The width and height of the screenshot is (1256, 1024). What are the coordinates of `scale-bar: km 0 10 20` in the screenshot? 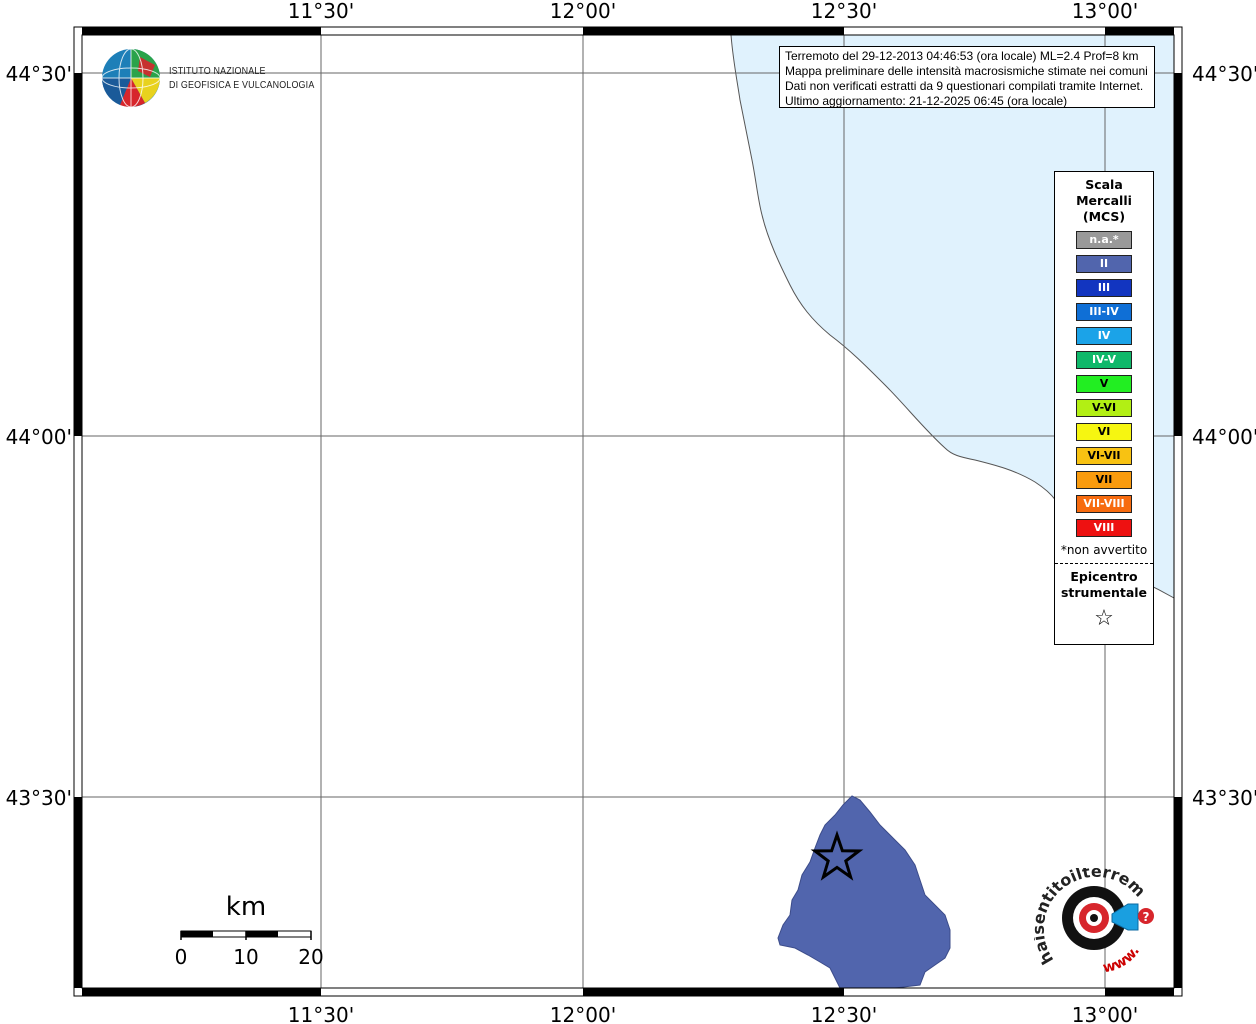 It's located at (250, 933).